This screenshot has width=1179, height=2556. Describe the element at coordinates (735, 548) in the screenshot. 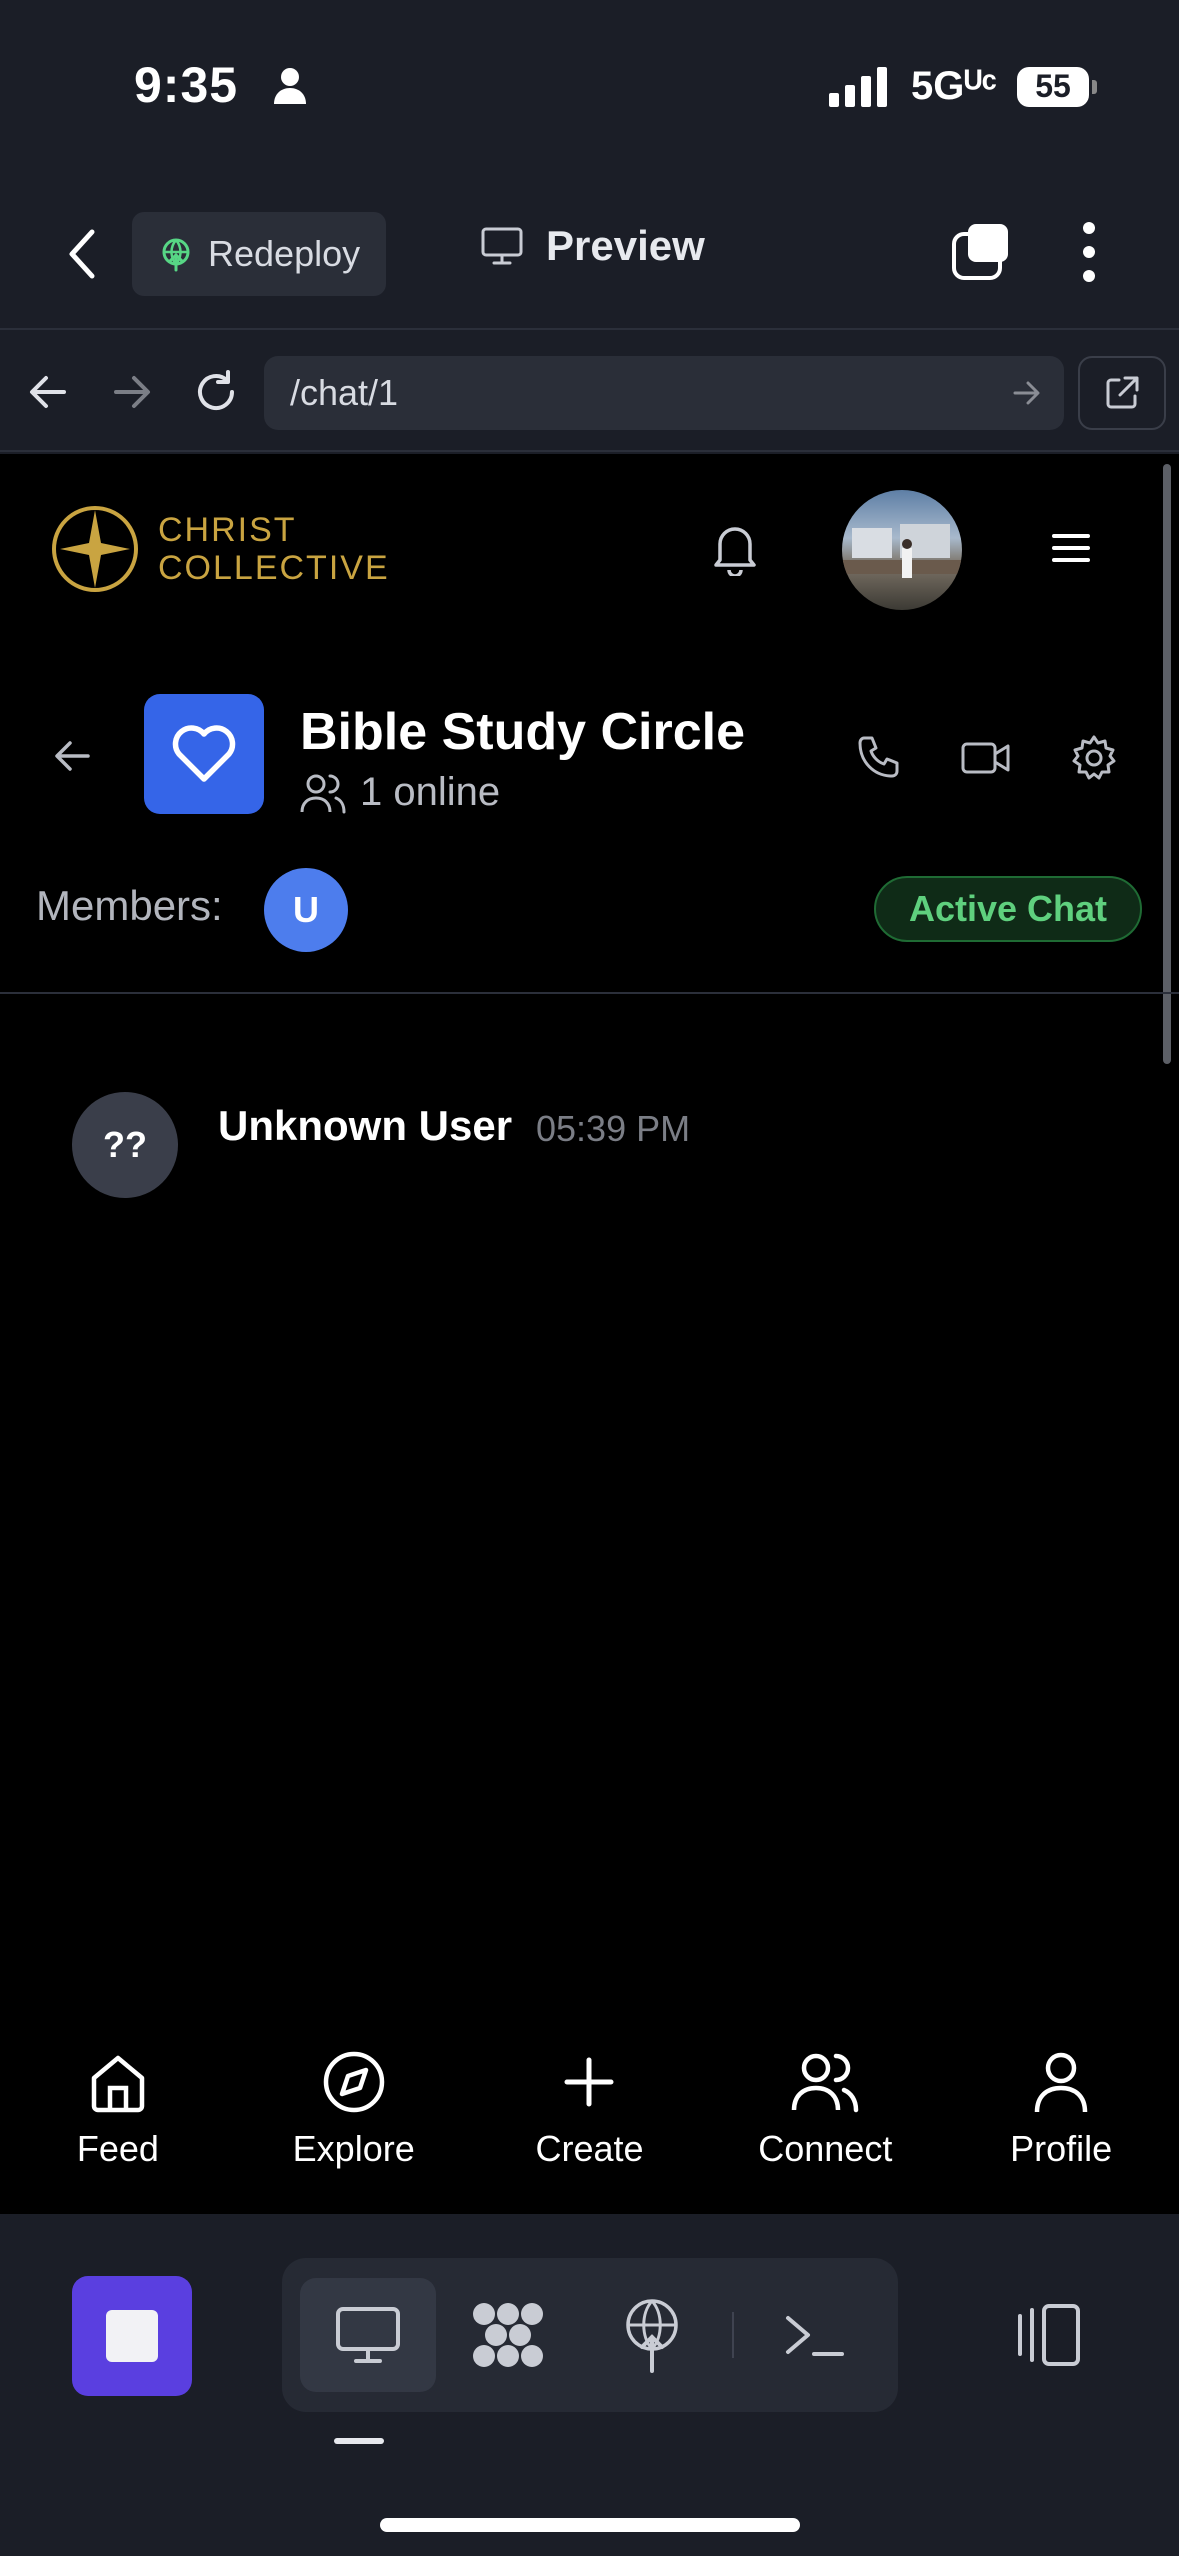

I see `bell-icon` at that location.